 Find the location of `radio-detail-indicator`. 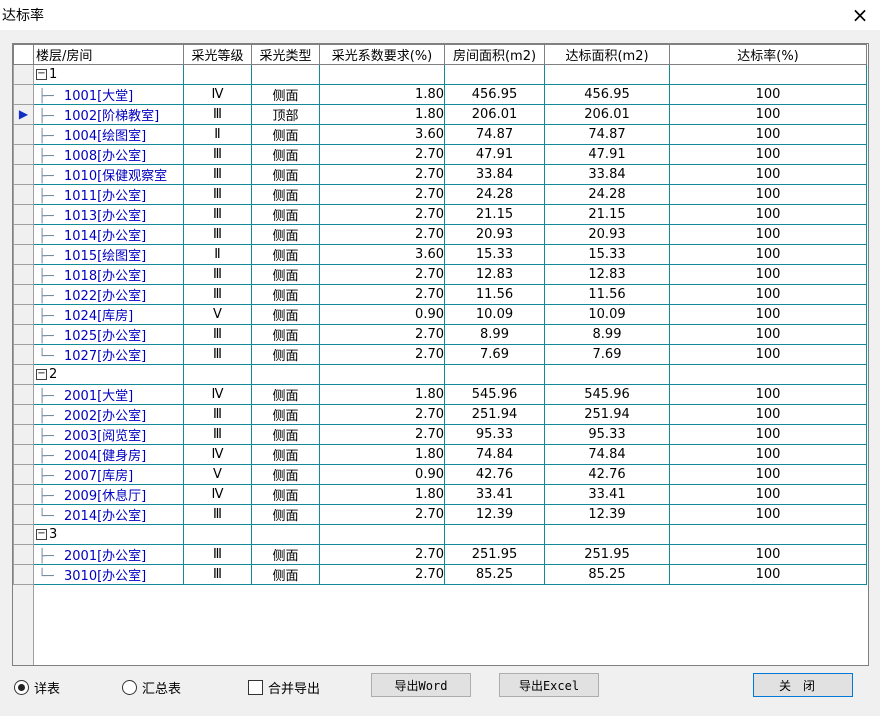

radio-detail-indicator is located at coordinates (21, 687).